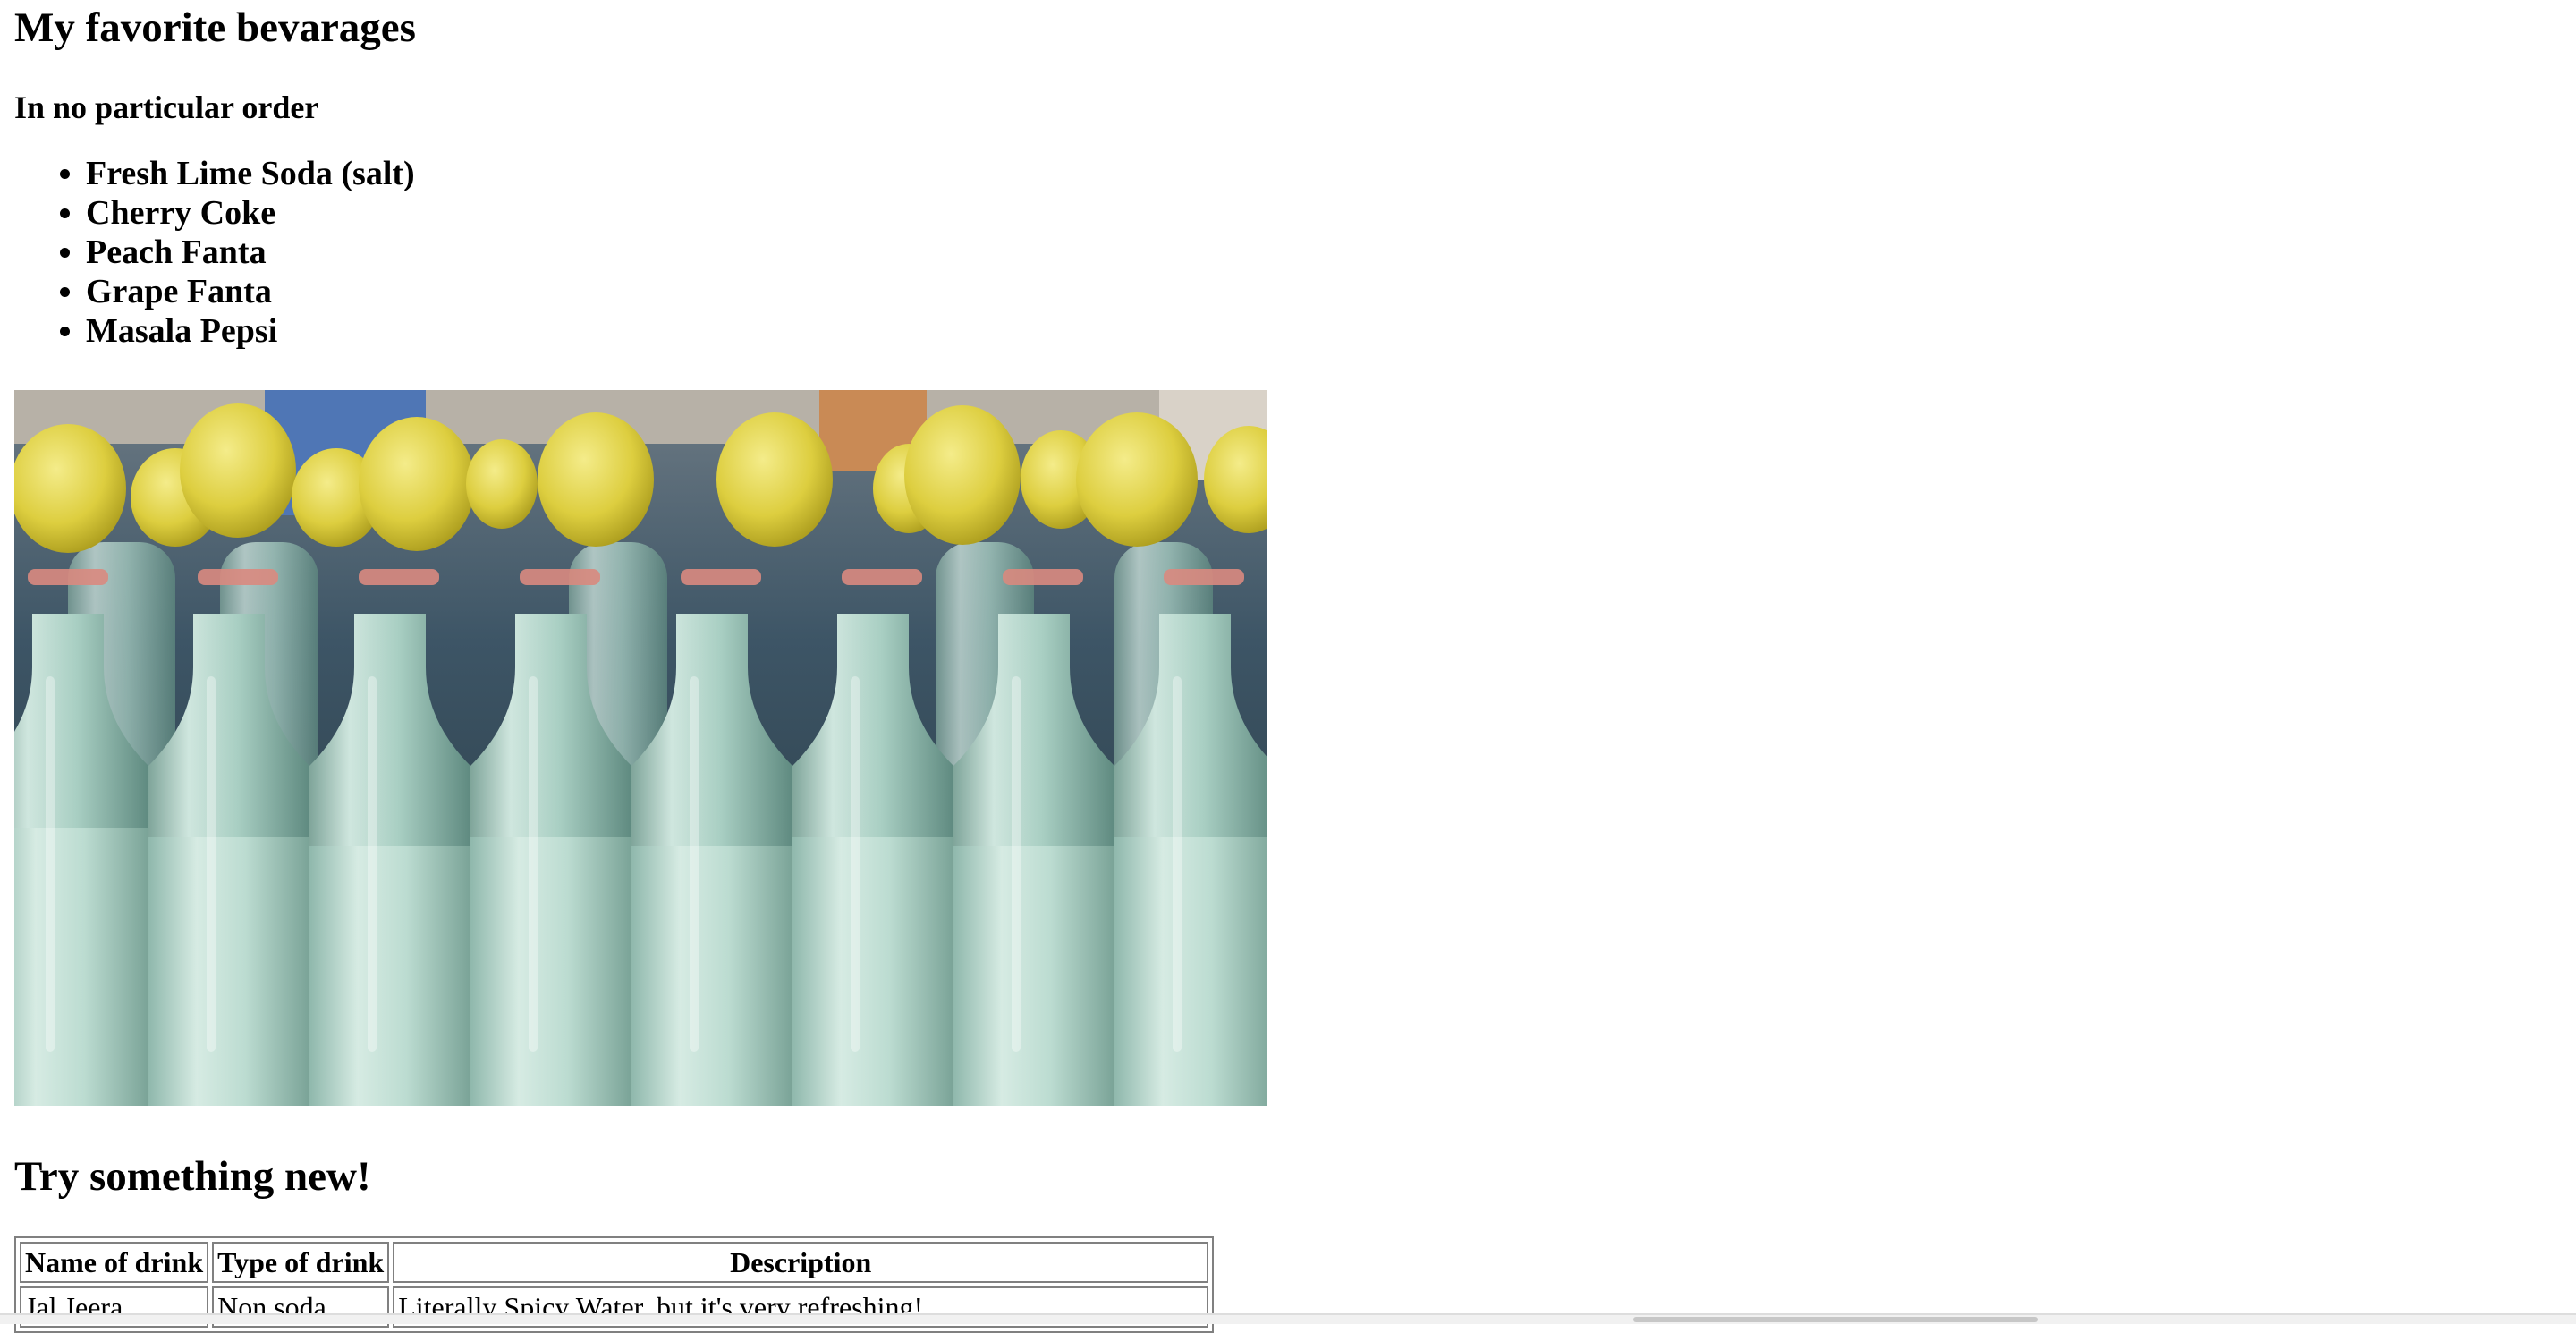  I want to click on list-item: Masala Pepsi, so click(250, 331).